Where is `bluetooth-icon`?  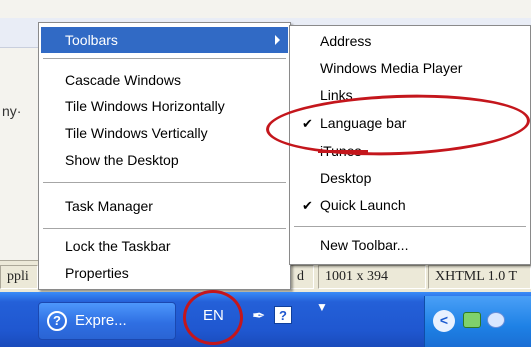
bluetooth-icon is located at coordinates (496, 320).